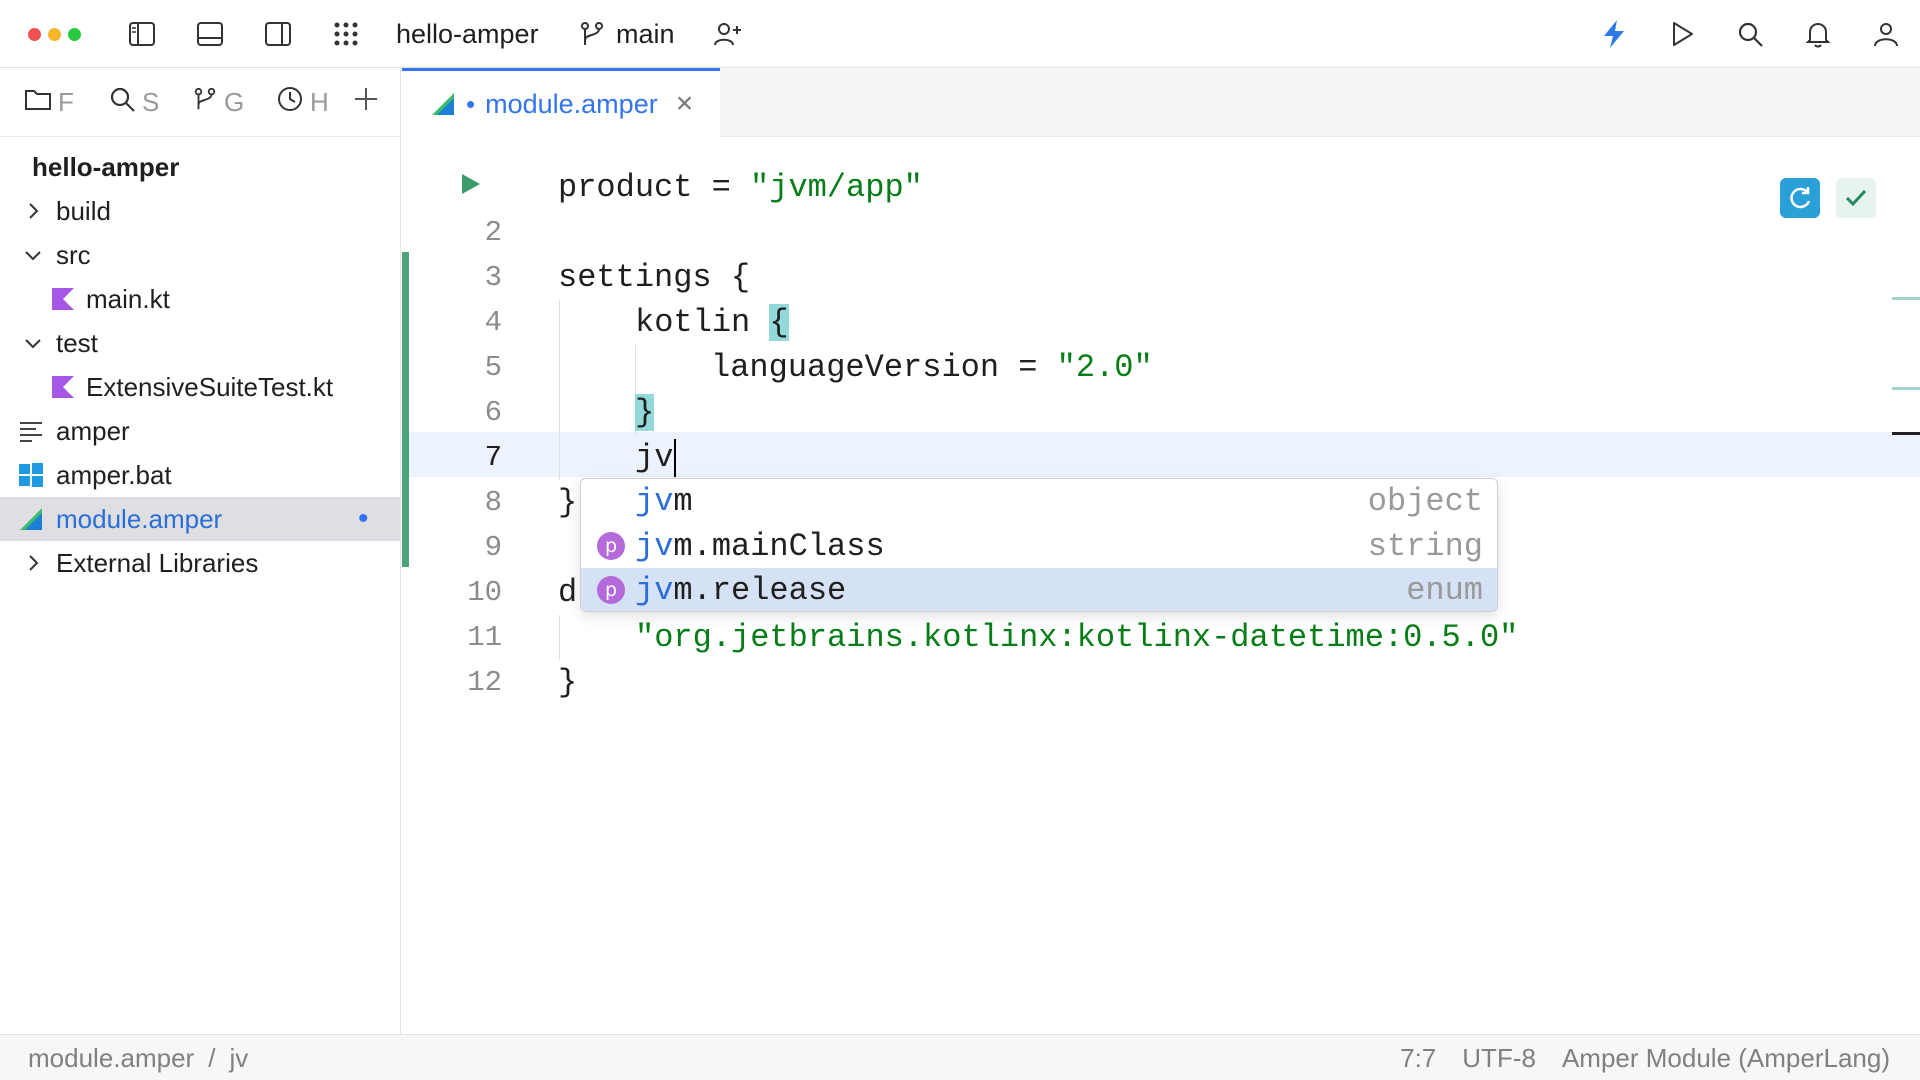 Image resolution: width=1920 pixels, height=1080 pixels. What do you see at coordinates (200, 211) in the screenshot?
I see `tree-item-build: build` at bounding box center [200, 211].